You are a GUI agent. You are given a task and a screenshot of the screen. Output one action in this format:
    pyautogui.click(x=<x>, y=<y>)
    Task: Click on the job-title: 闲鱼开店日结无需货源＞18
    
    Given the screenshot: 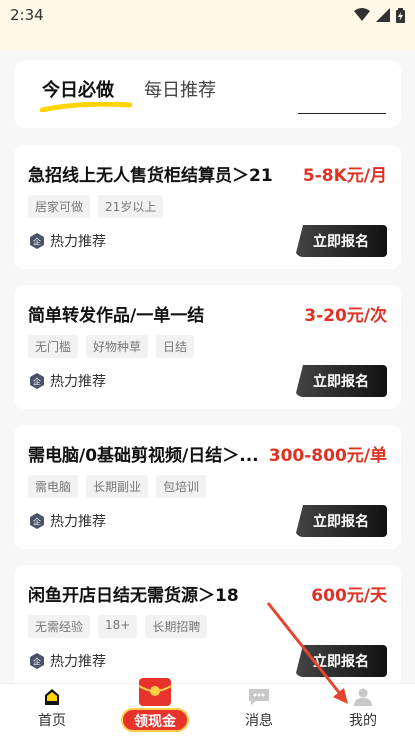 What is the action you would take?
    pyautogui.click(x=133, y=596)
    